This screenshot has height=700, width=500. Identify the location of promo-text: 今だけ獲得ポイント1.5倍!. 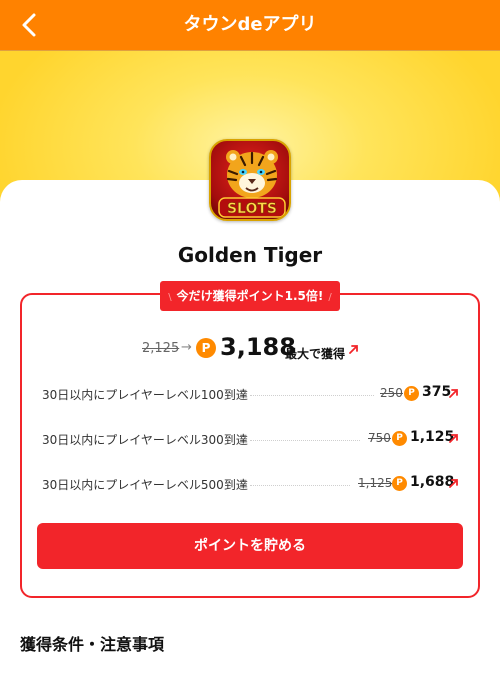
(250, 296).